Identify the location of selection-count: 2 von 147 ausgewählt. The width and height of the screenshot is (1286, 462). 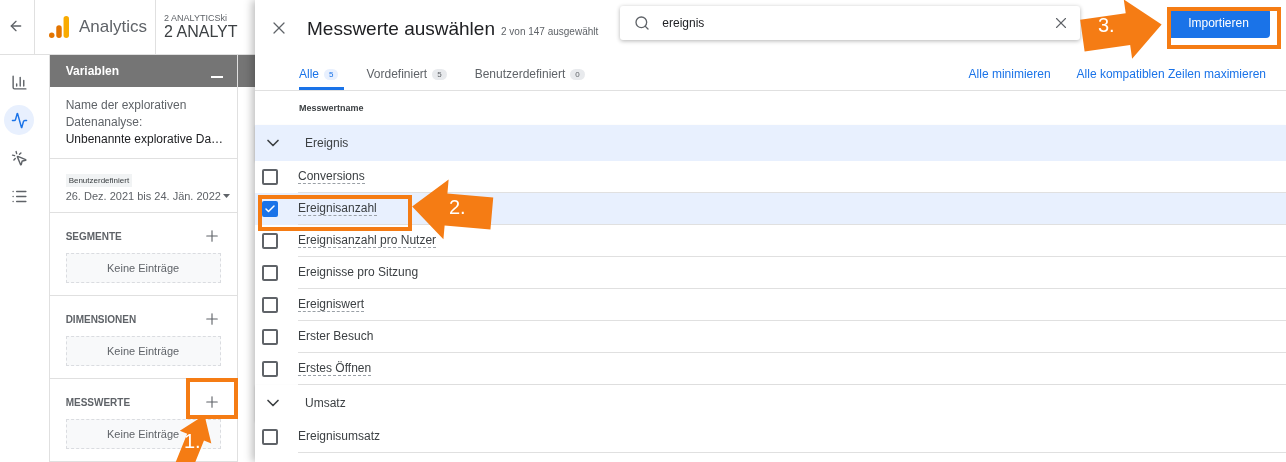
(550, 31).